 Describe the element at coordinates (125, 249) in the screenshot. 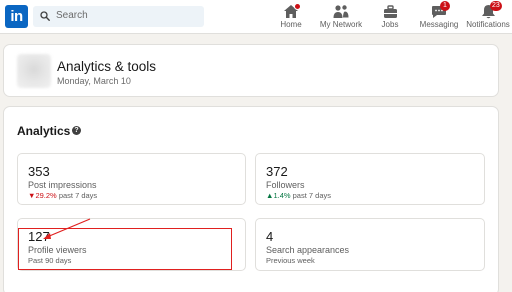

I see `annotation-highlight-box` at that location.